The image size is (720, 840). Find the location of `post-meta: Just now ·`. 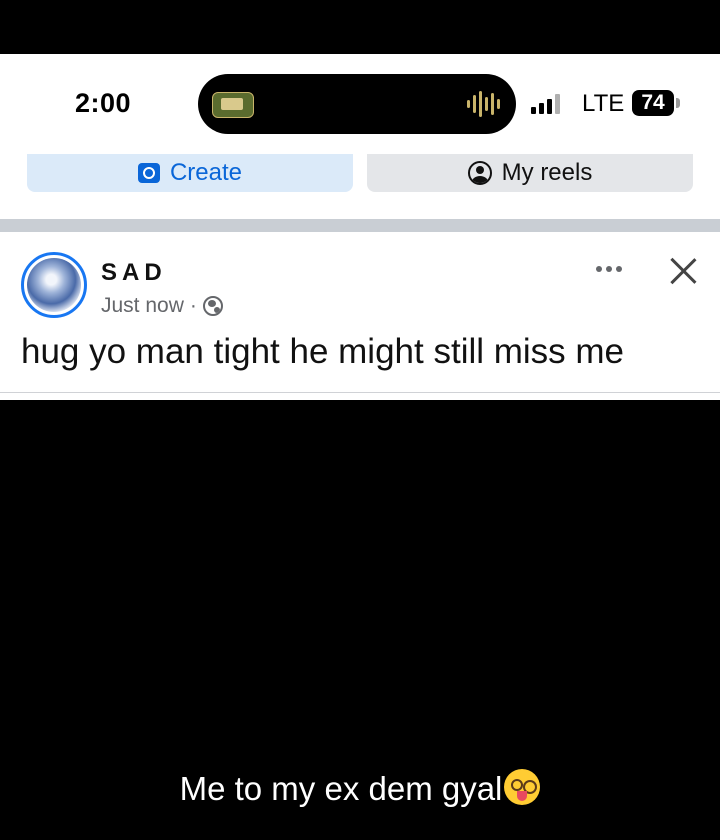

post-meta: Just now · is located at coordinates (162, 306).